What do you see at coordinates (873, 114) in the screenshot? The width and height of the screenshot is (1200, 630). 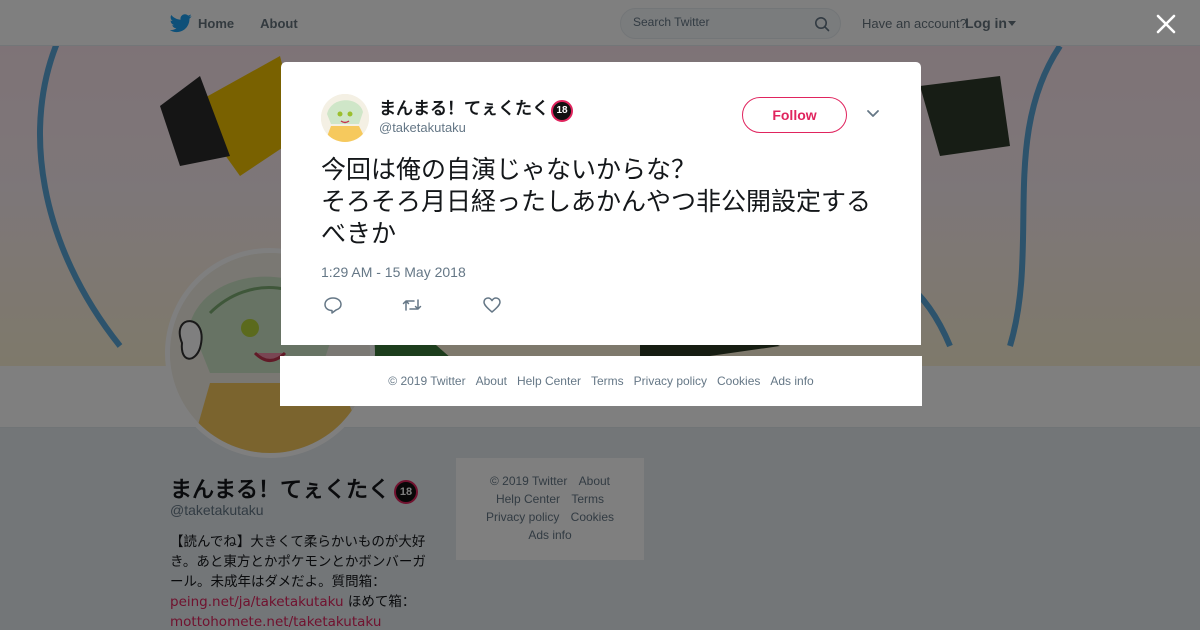 I see `chevron-down-icon` at bounding box center [873, 114].